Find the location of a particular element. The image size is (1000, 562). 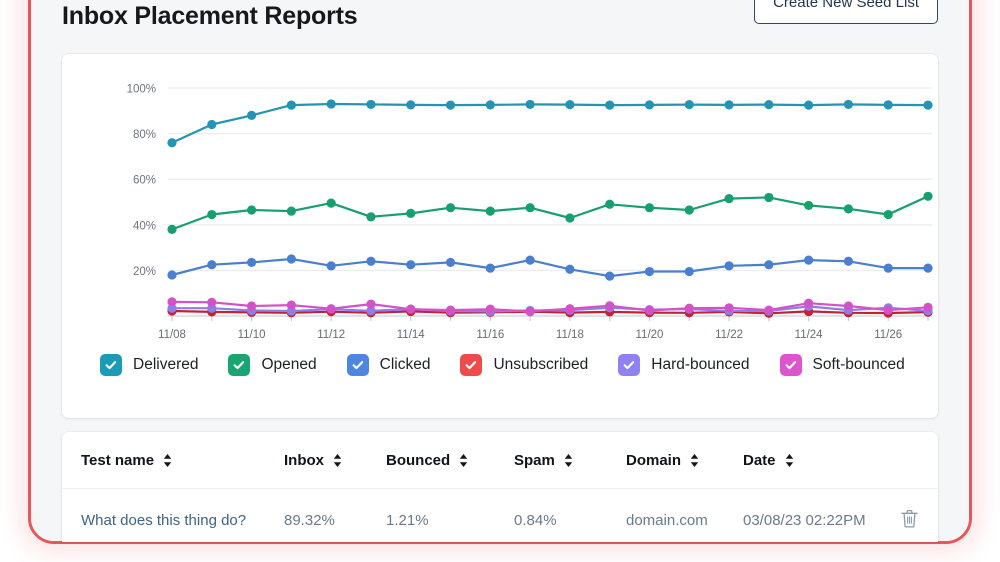

column-header-test-name: Test name is located at coordinates (173, 460).